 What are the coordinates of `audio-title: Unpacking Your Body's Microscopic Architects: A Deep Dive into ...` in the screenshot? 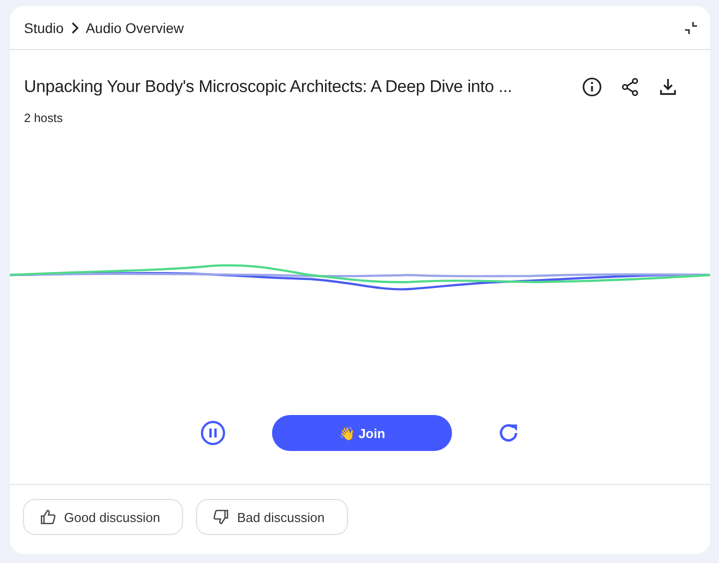 It's located at (269, 87).